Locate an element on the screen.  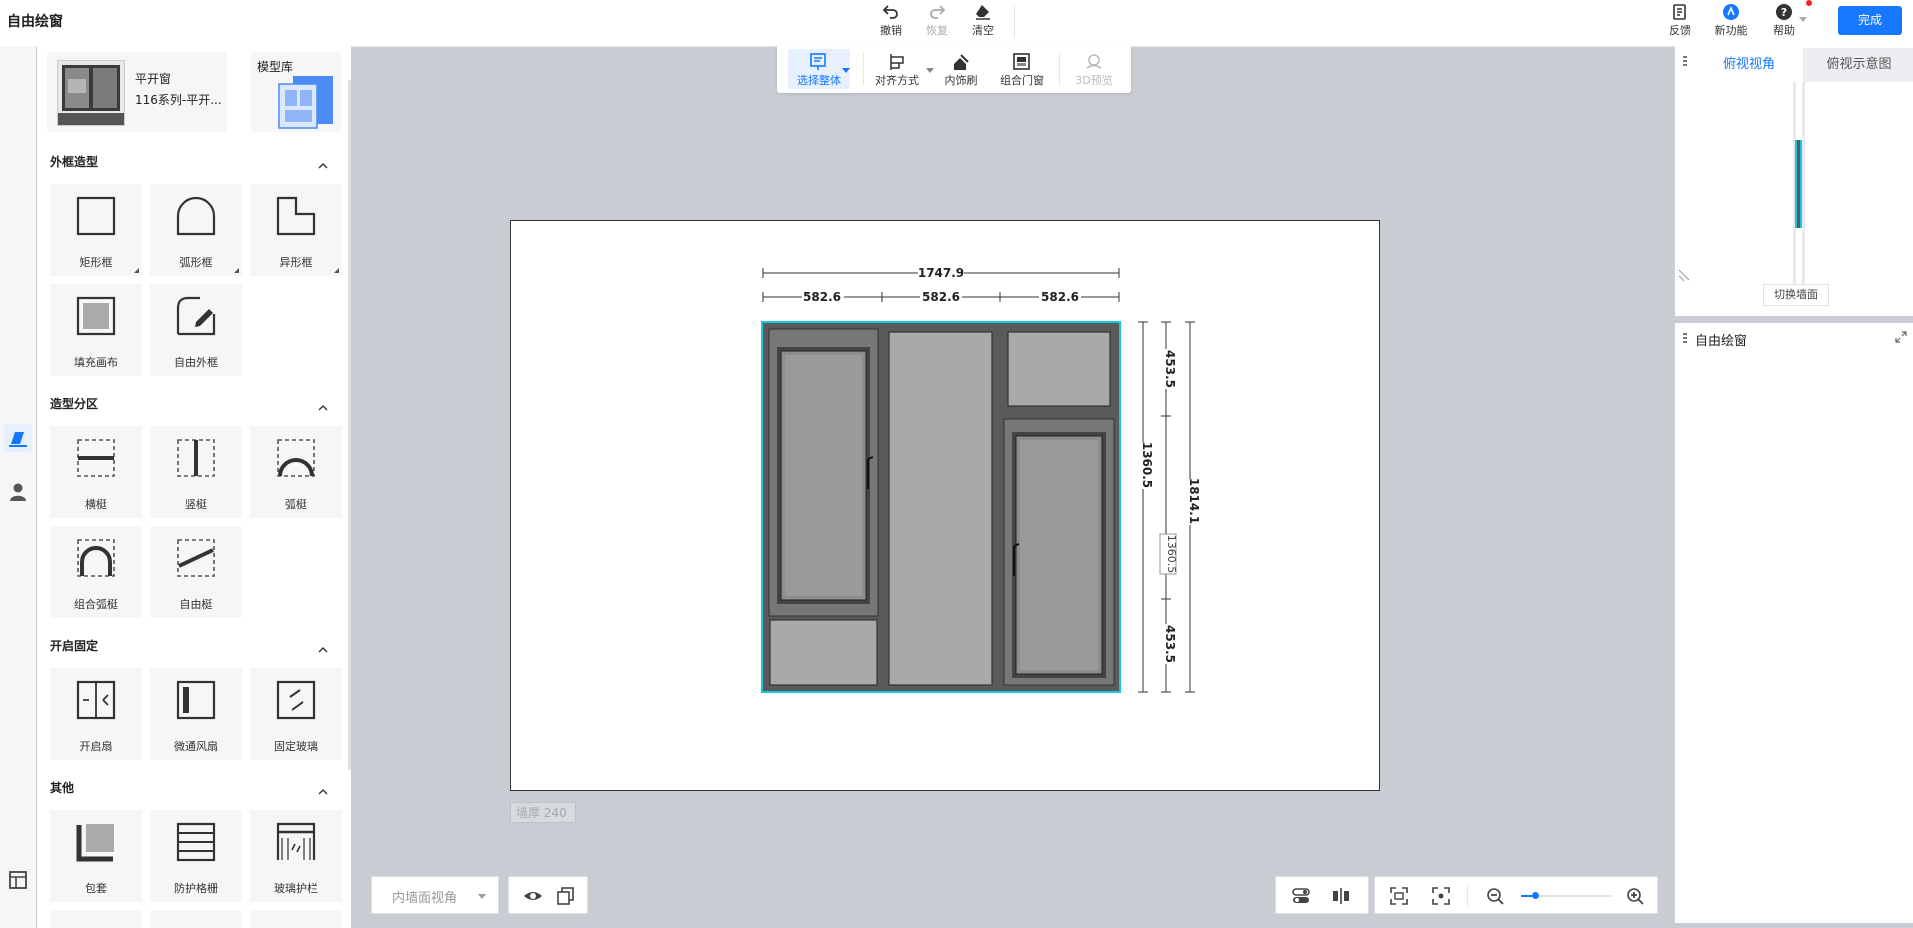
align-chevron-down-icon is located at coordinates (930, 70).